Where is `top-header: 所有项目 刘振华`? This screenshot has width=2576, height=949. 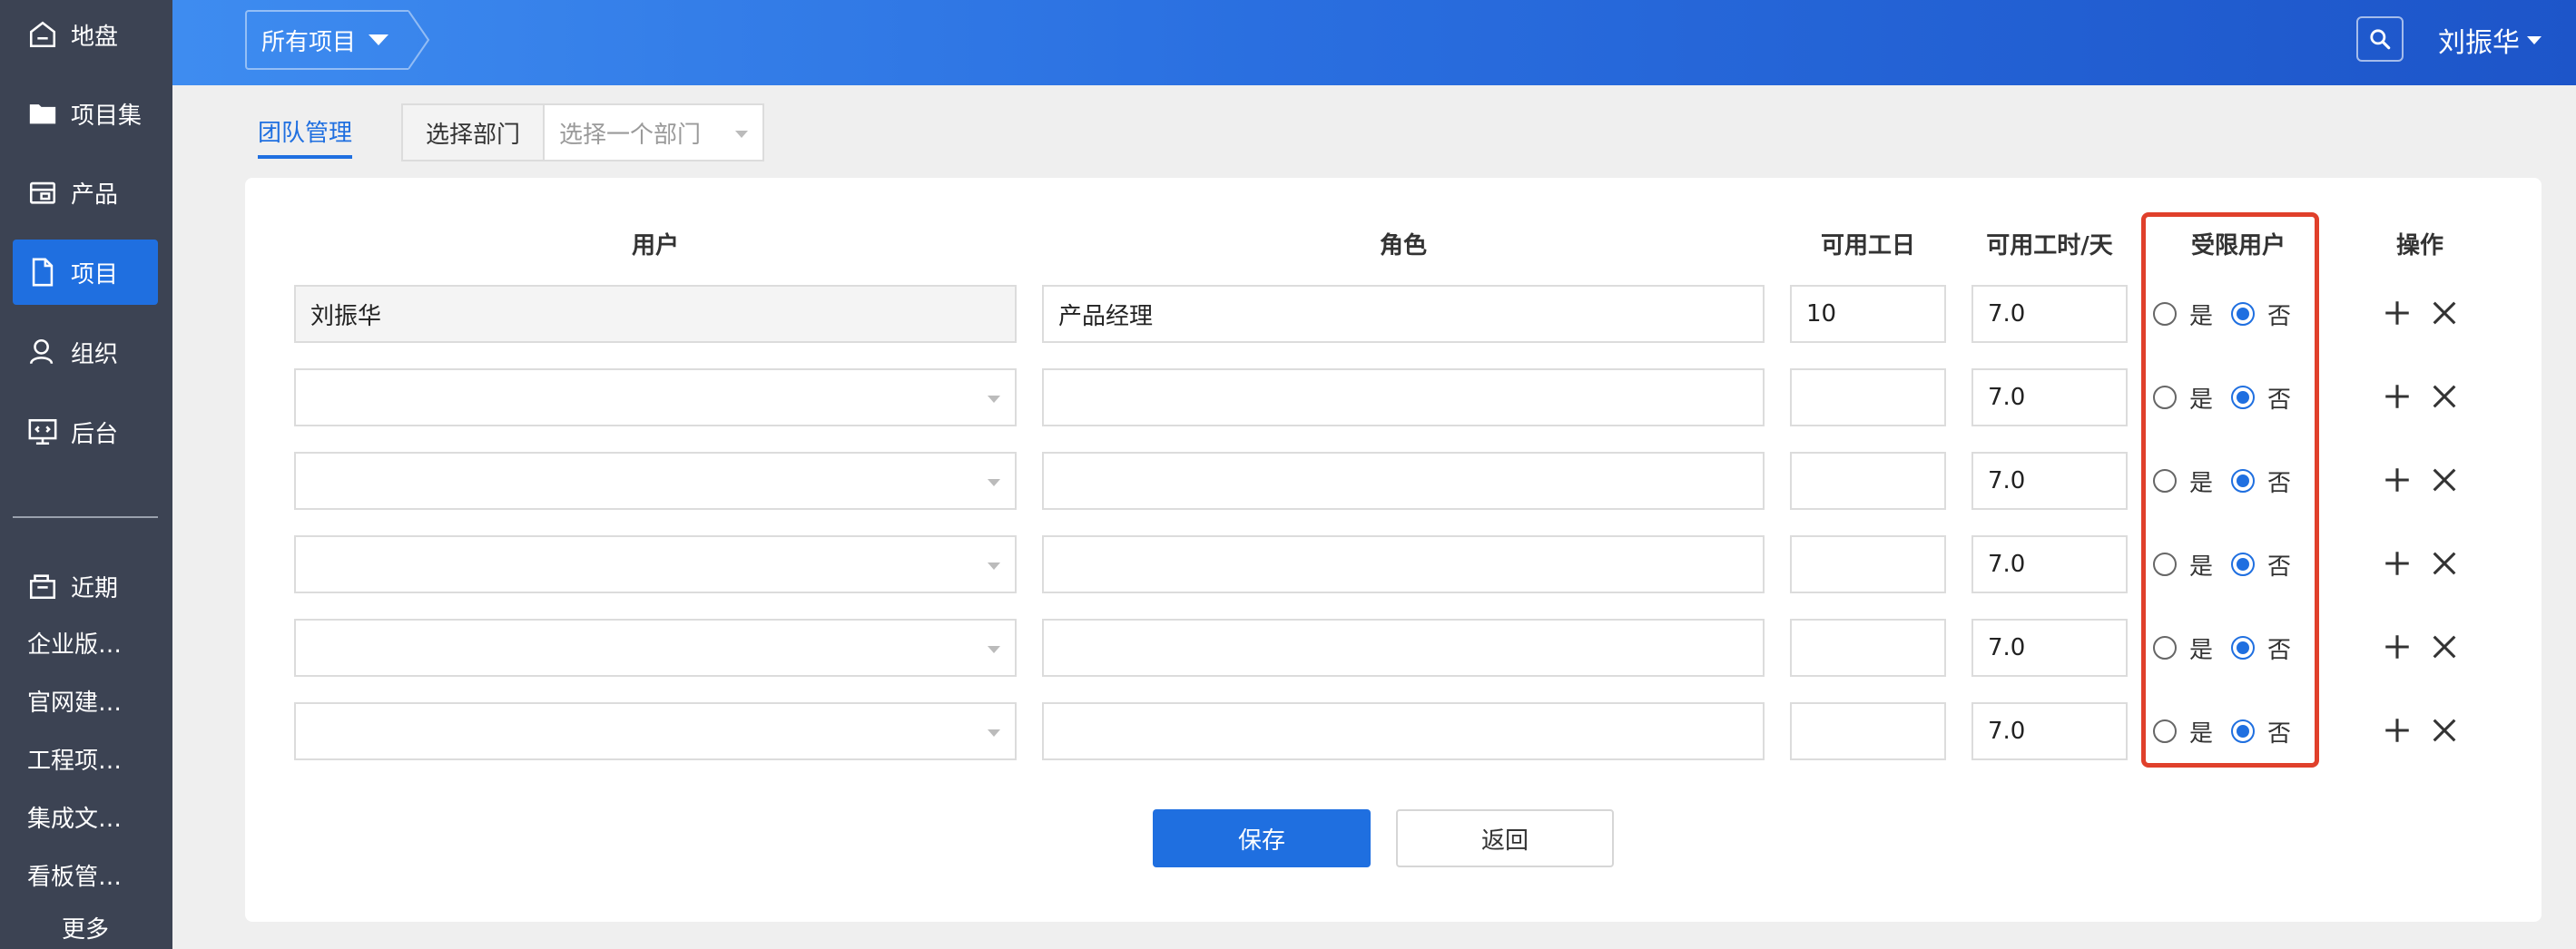 top-header: 所有项目 刘振华 is located at coordinates (1374, 43).